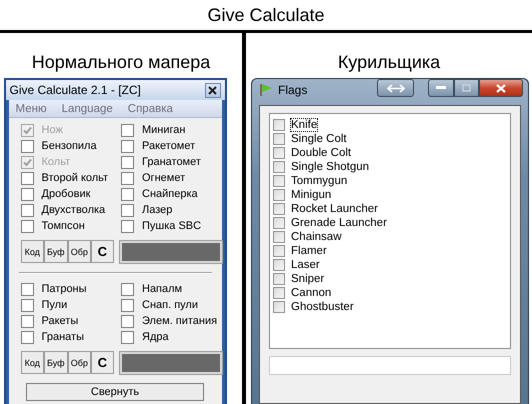 This screenshot has width=532, height=404. Describe the element at coordinates (155, 337) in the screenshot. I see `checkbox-label: Ядра` at that location.